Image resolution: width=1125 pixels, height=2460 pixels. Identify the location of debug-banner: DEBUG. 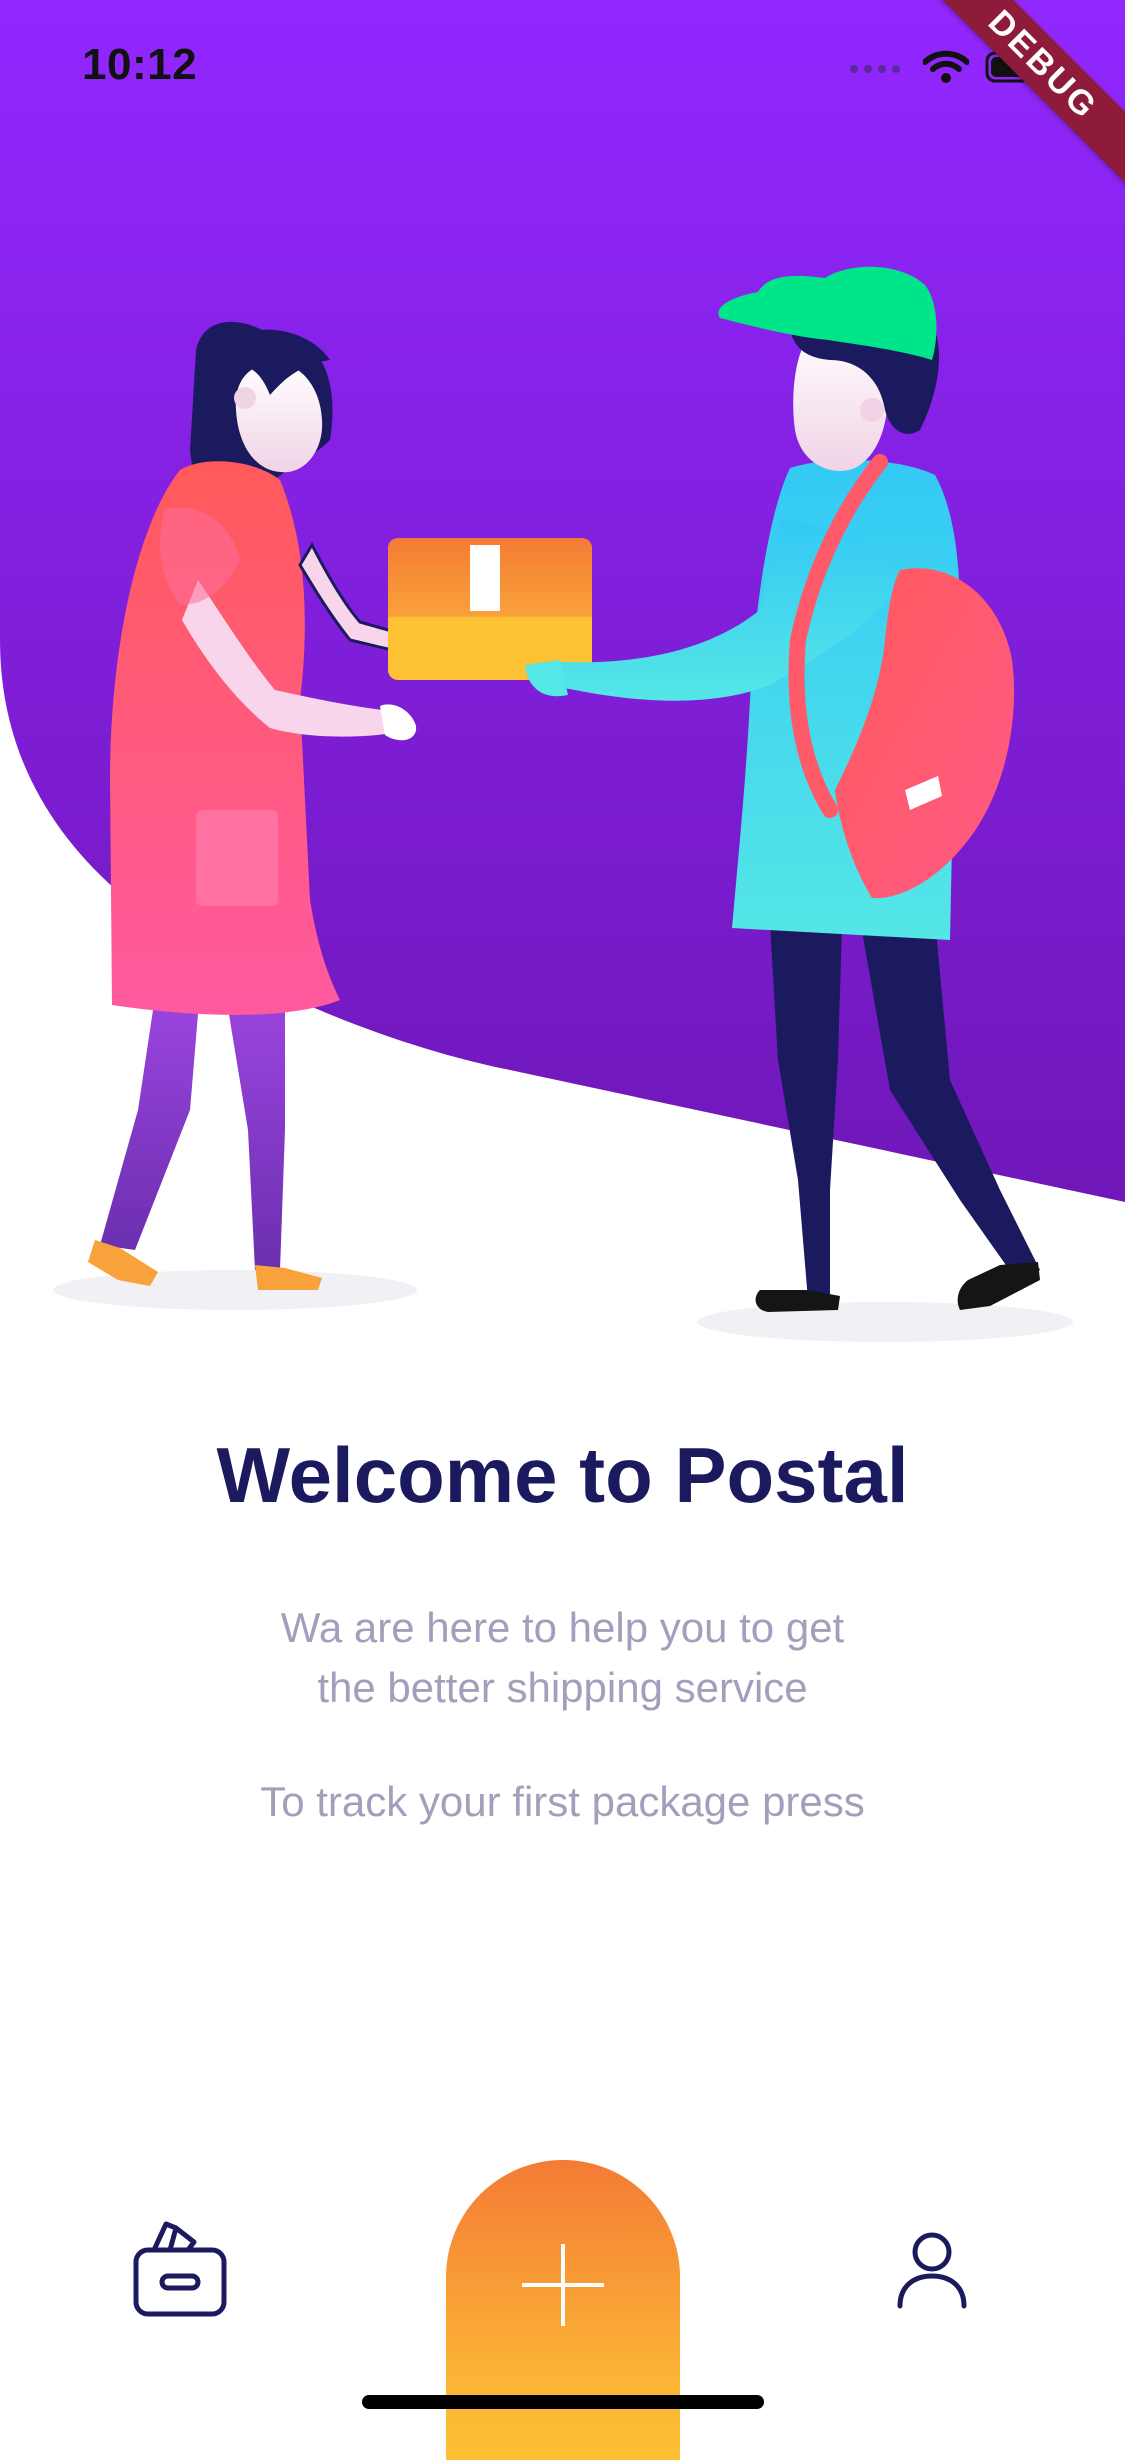
(1025, 100).